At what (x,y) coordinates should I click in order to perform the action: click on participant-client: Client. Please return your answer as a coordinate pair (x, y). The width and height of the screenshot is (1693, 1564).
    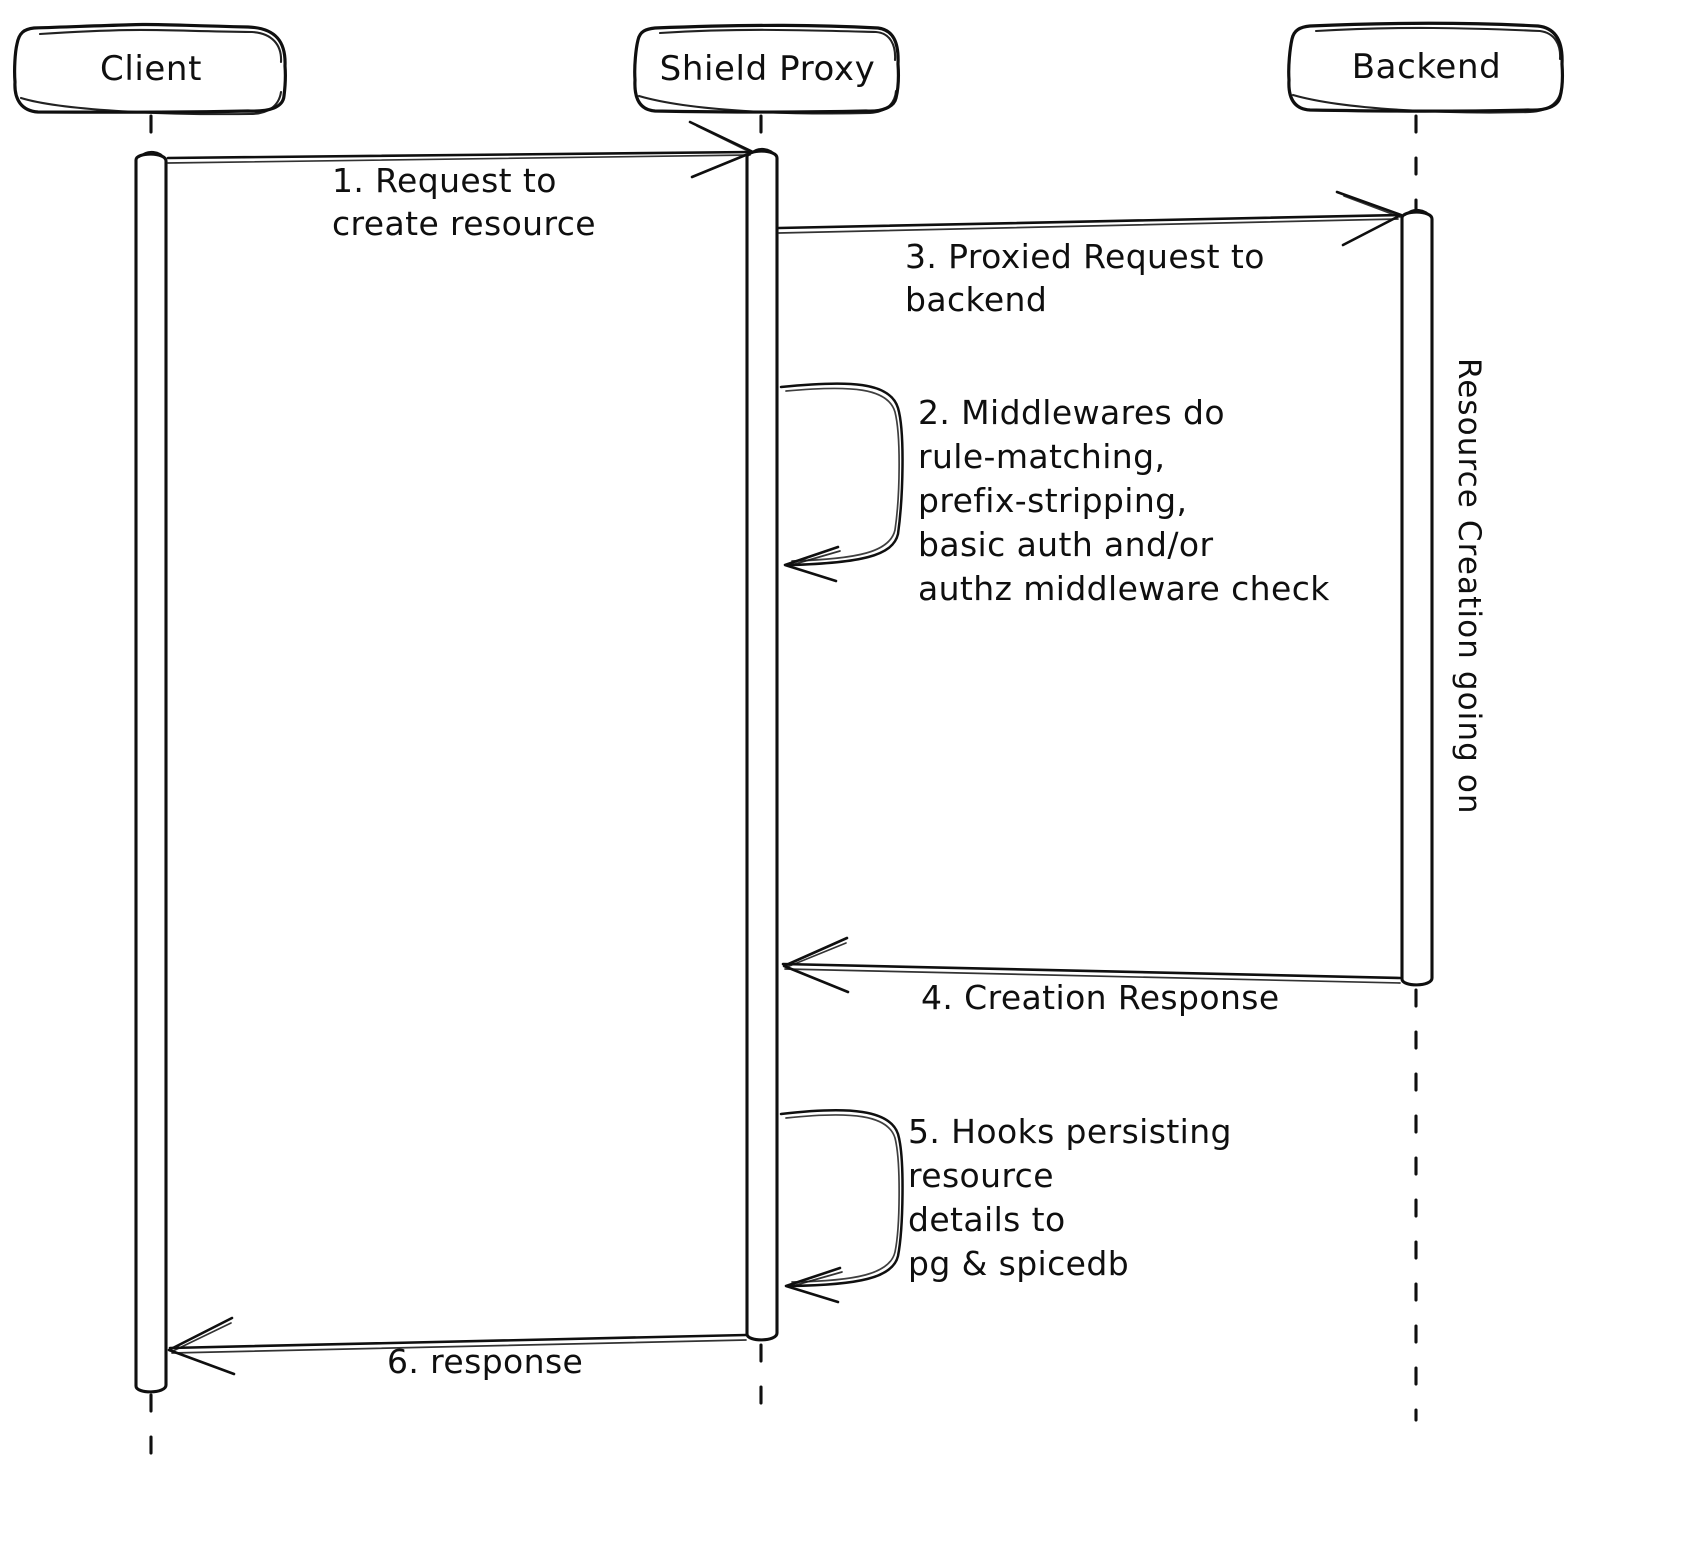
    Looking at the image, I should click on (151, 69).